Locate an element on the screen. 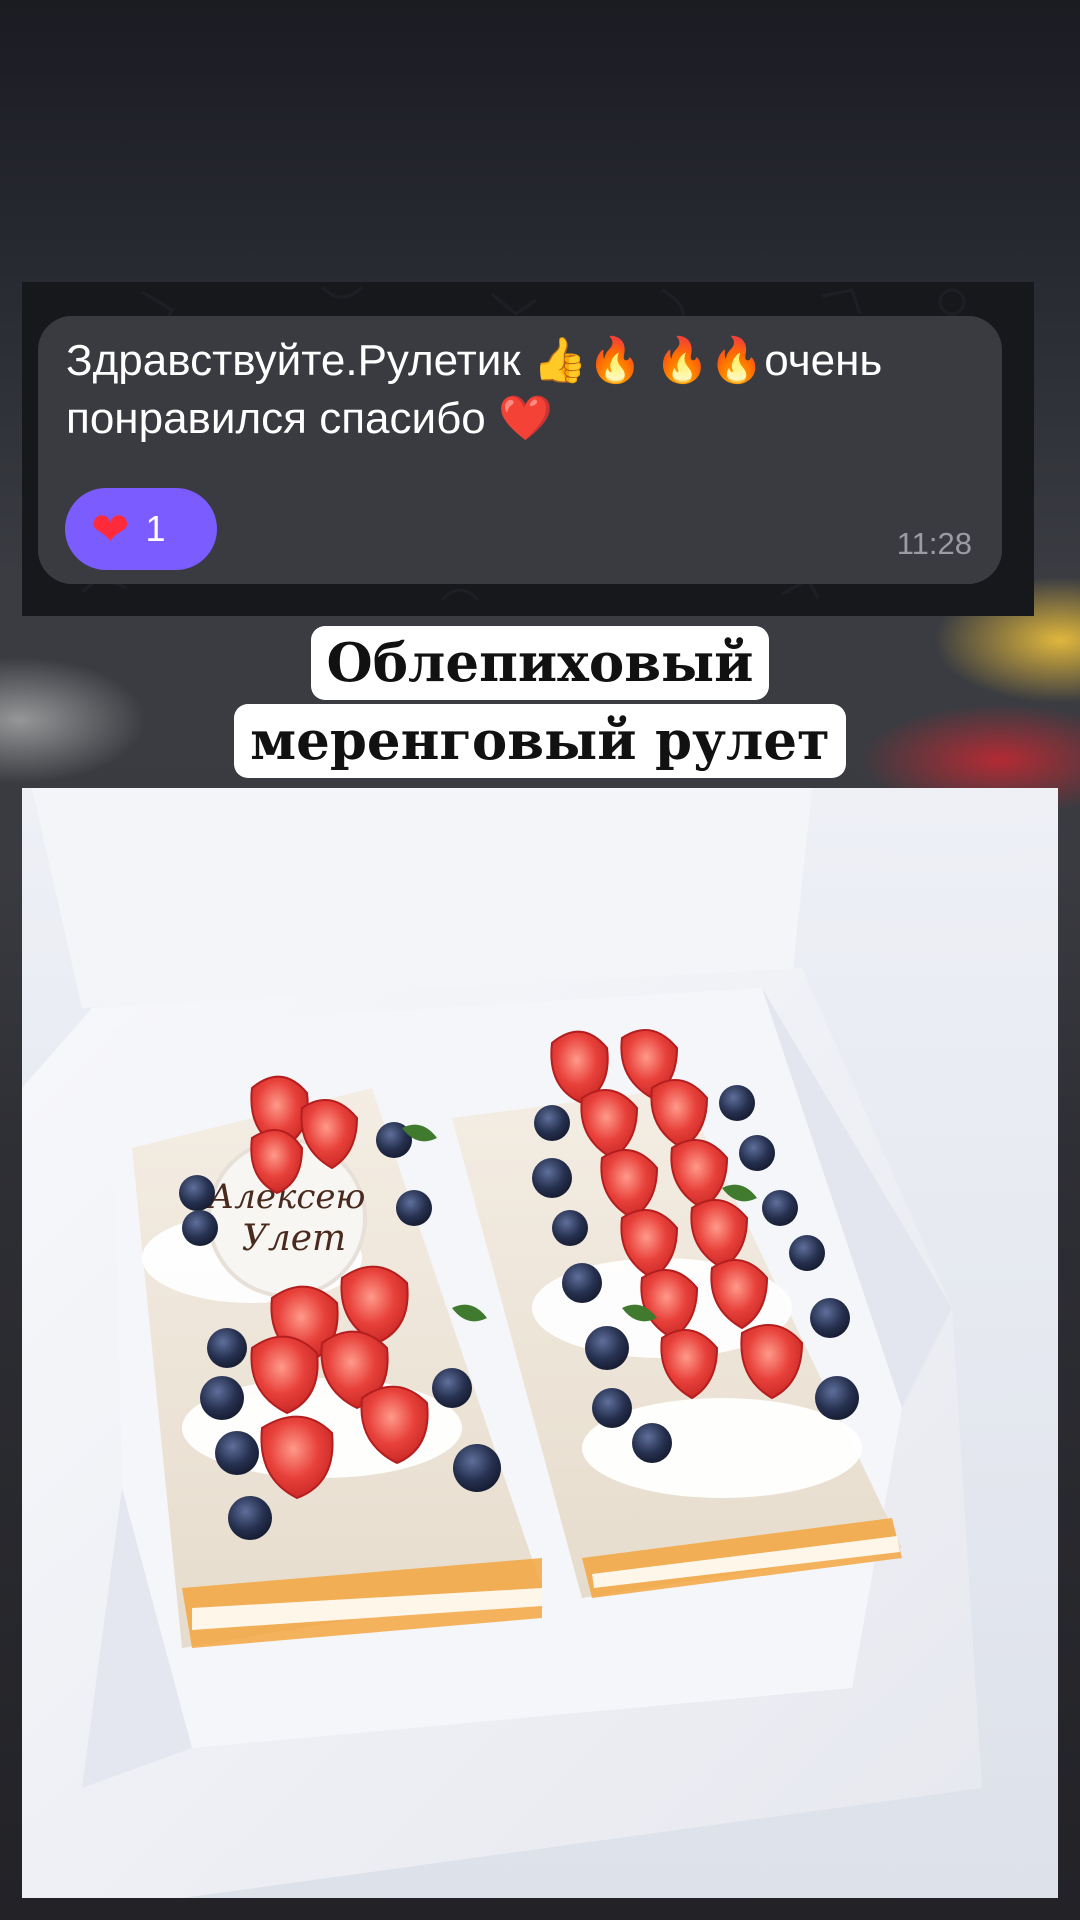 The height and width of the screenshot is (1920, 1080). caption: Облепиховый меренговый рулет is located at coordinates (540, 702).